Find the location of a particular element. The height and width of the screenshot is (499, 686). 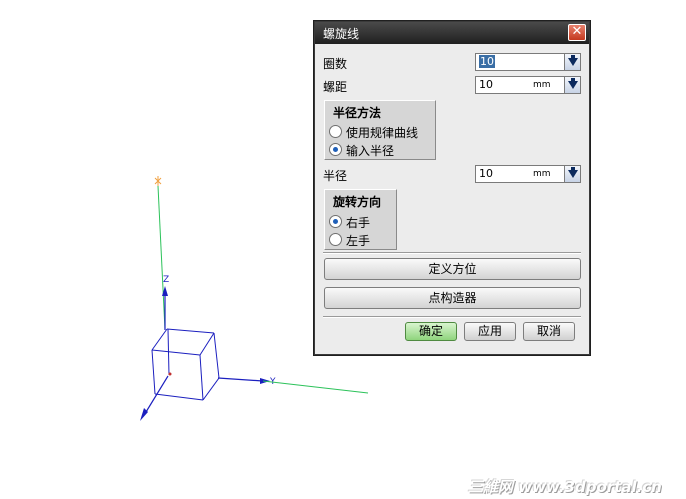

radio-label: 左手 is located at coordinates (358, 241).